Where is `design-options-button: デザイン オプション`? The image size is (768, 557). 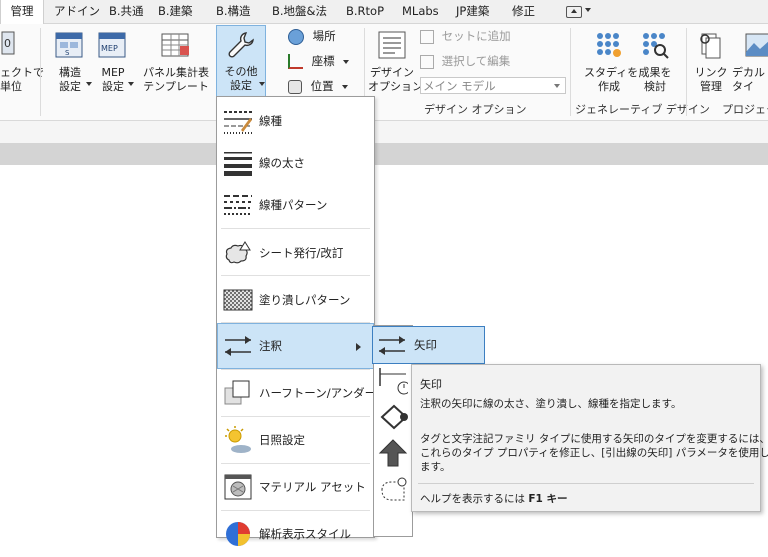 design-options-button: デザイン オプション is located at coordinates (395, 63).